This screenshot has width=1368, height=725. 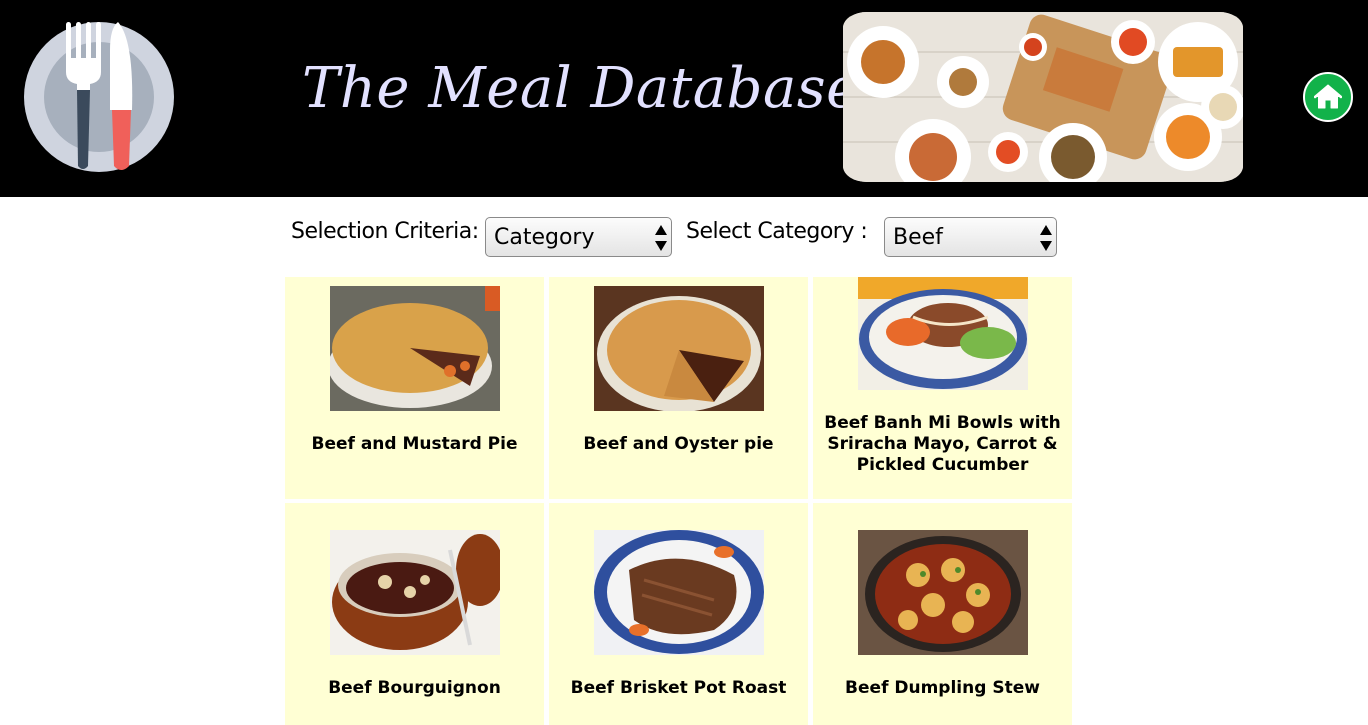 I want to click on meal-name: Beef Bourguignon, so click(x=414, y=688).